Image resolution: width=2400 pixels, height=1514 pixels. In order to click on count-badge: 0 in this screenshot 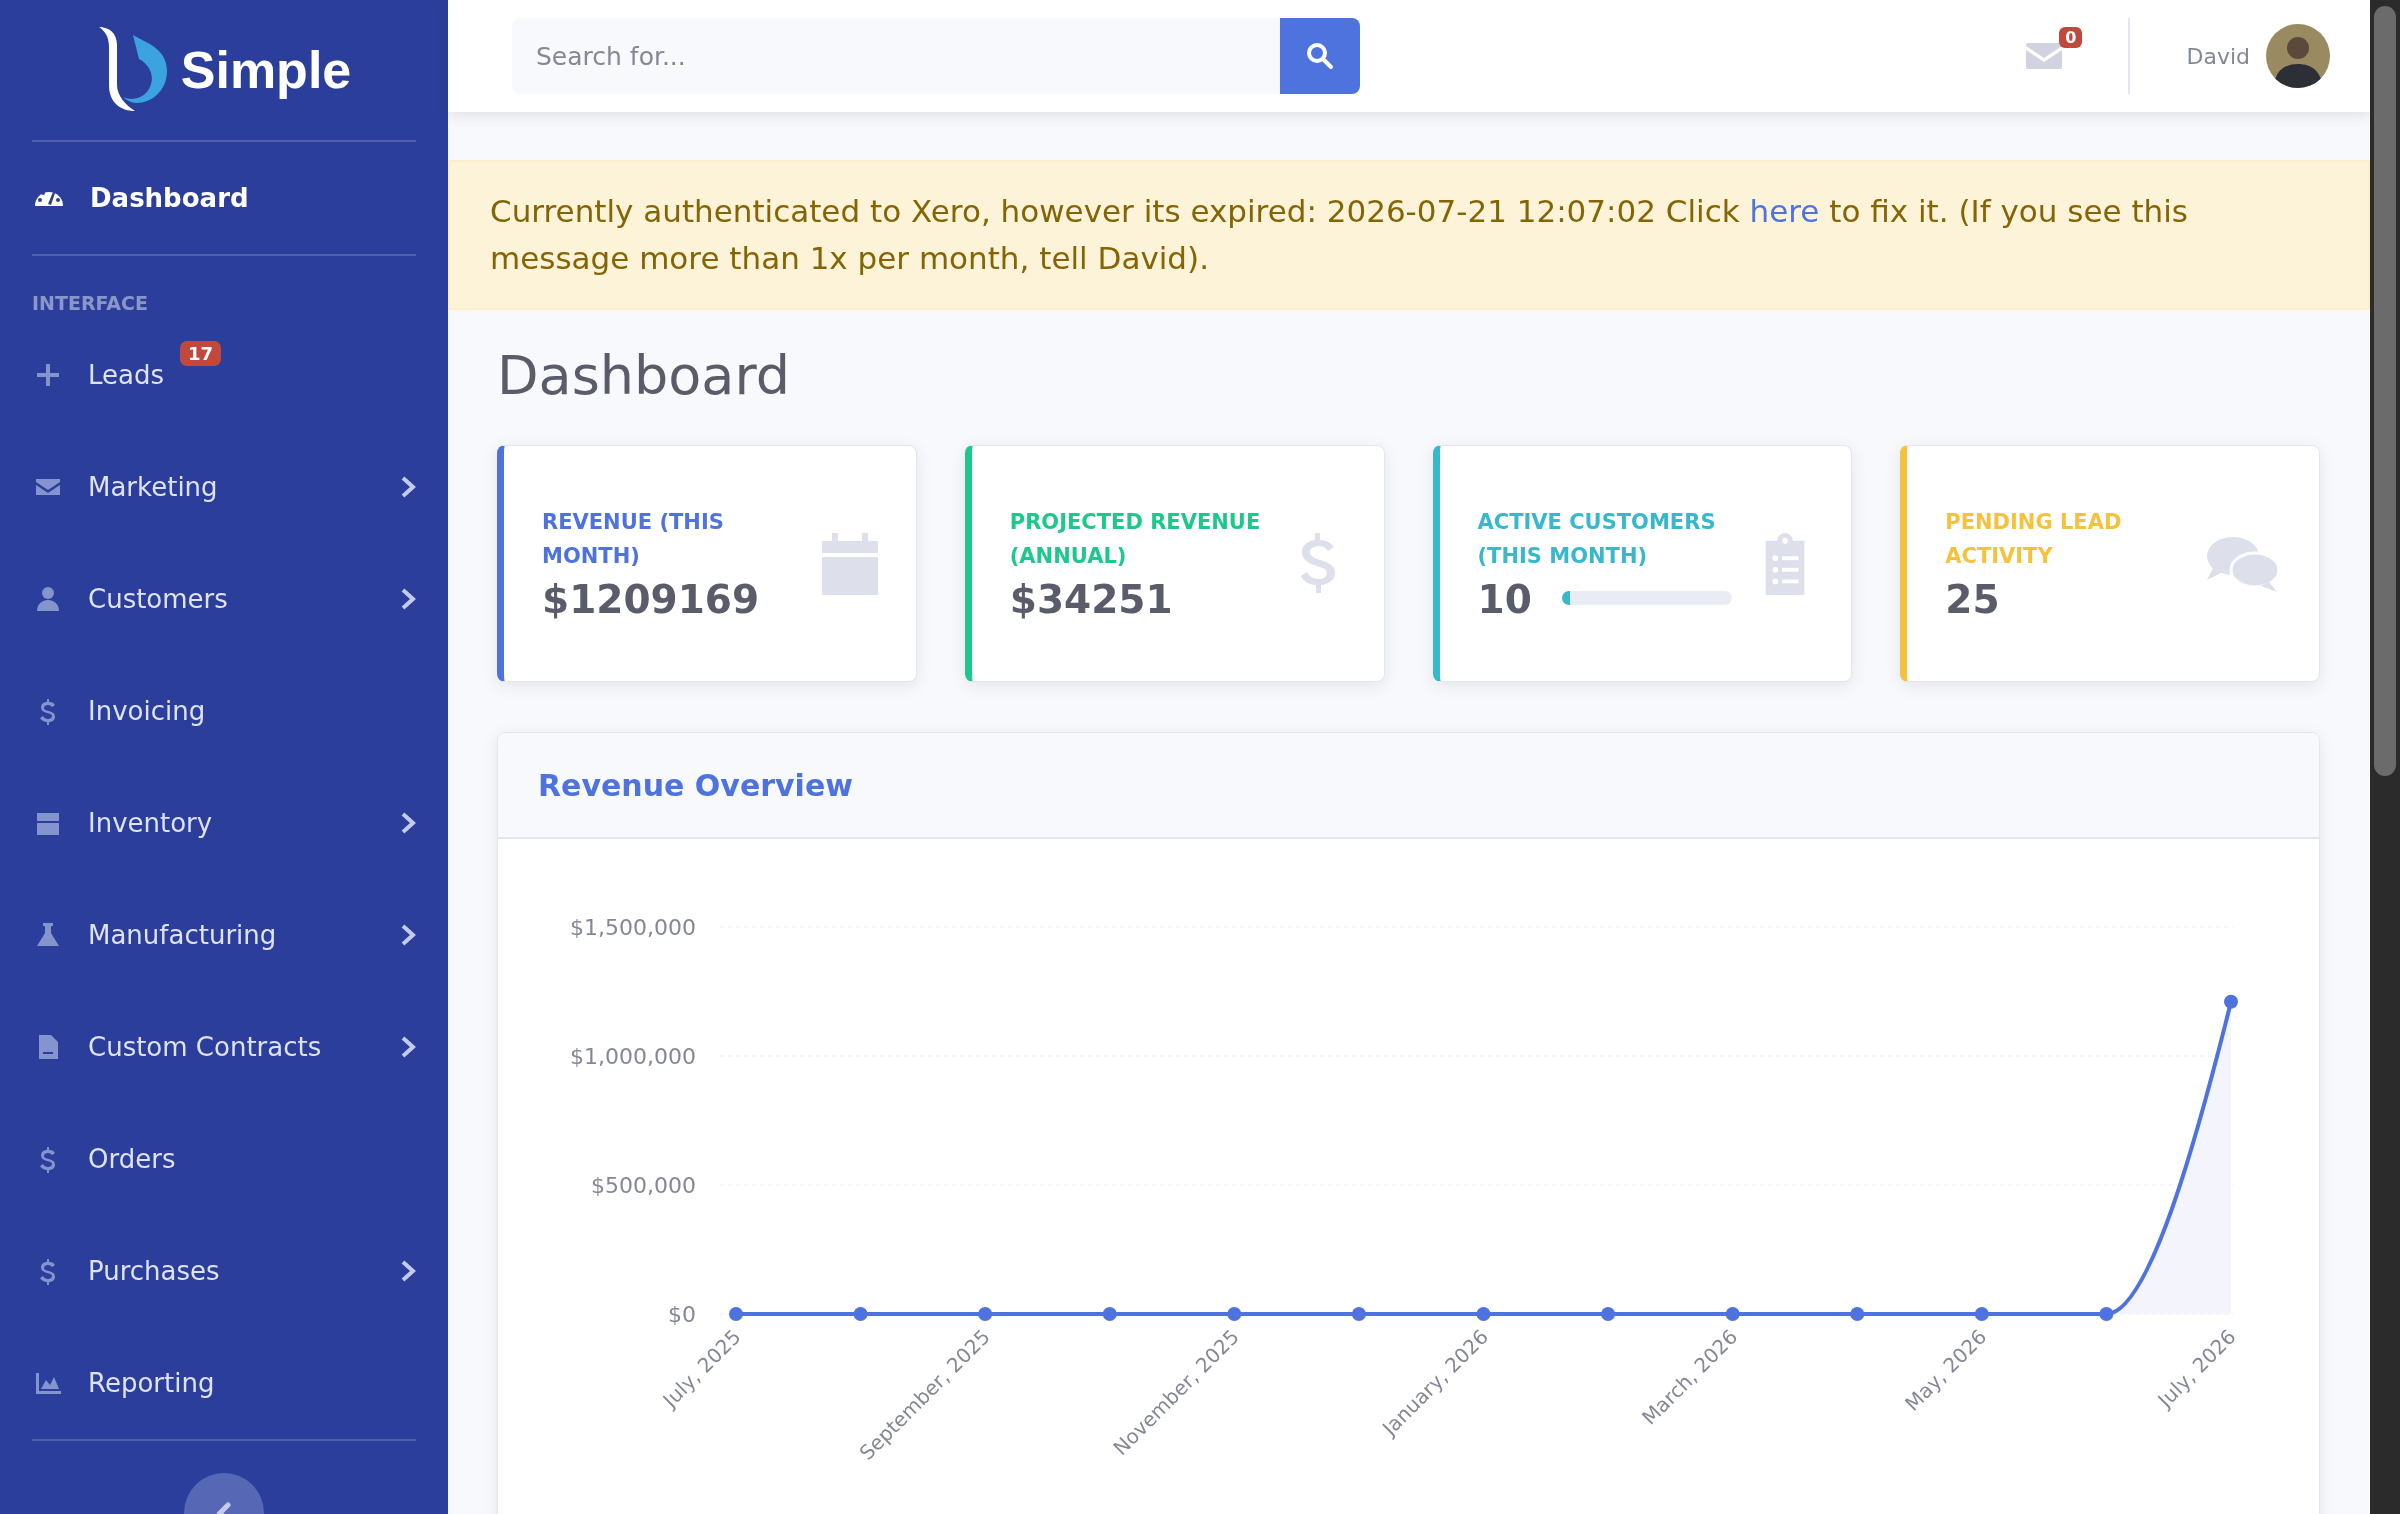, I will do `click(2071, 37)`.